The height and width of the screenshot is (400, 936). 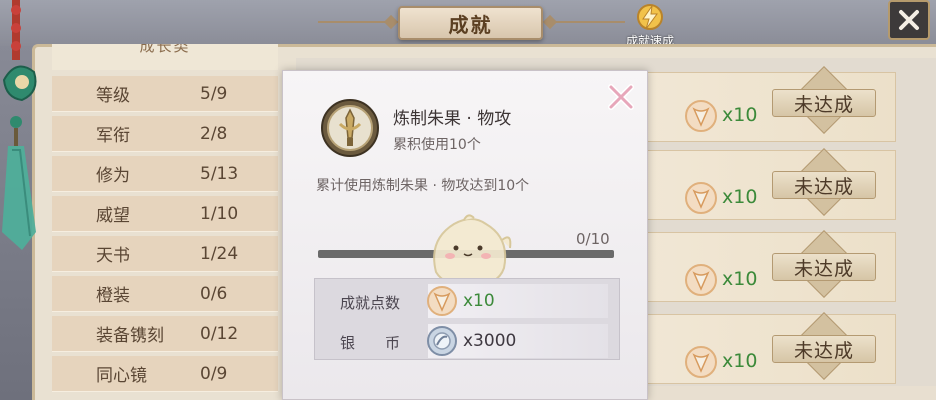 I want to click on page-title-plate: 成就, so click(x=470, y=23).